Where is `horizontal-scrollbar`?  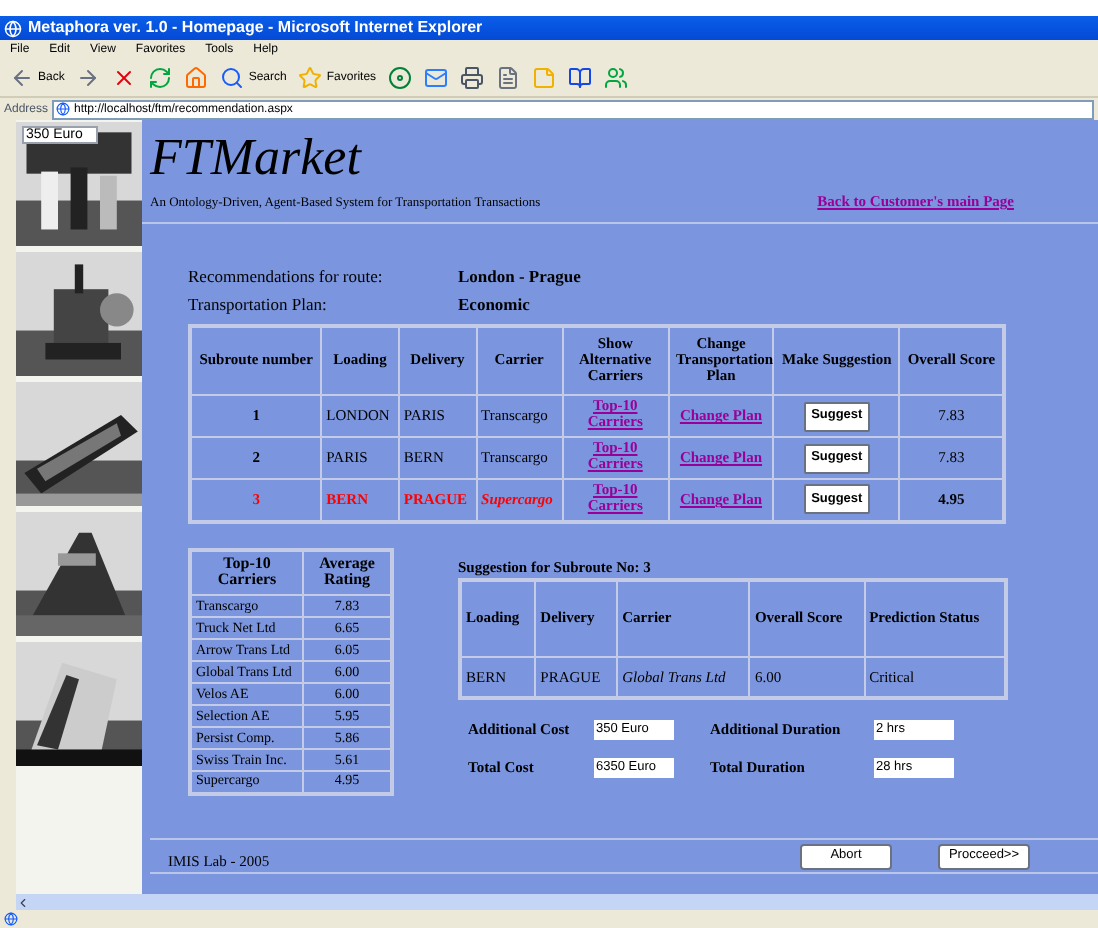
horizontal-scrollbar is located at coordinates (557, 902).